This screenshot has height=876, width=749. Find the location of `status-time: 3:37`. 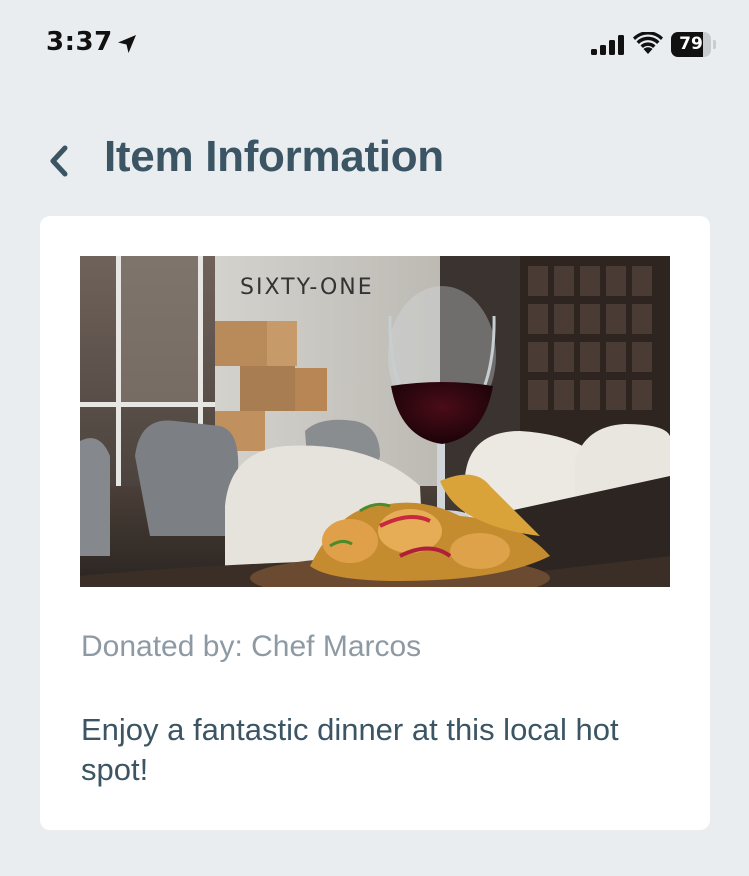

status-time: 3:37 is located at coordinates (79, 42).